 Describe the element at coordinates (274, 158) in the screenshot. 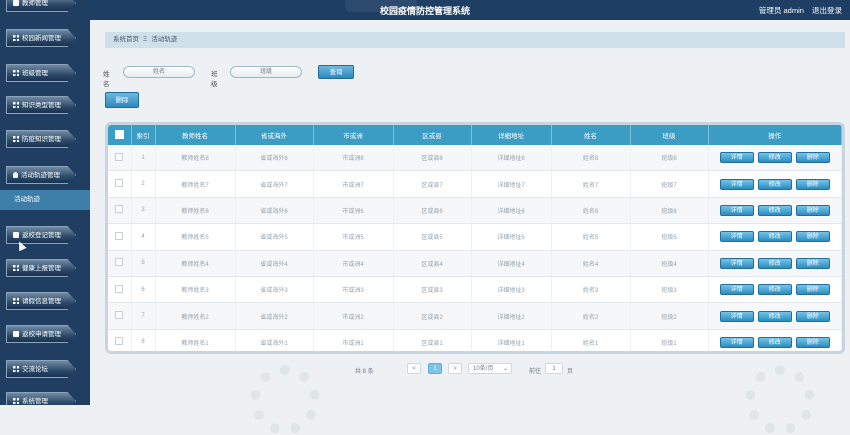

I see `table-cell: 省或海外8` at that location.